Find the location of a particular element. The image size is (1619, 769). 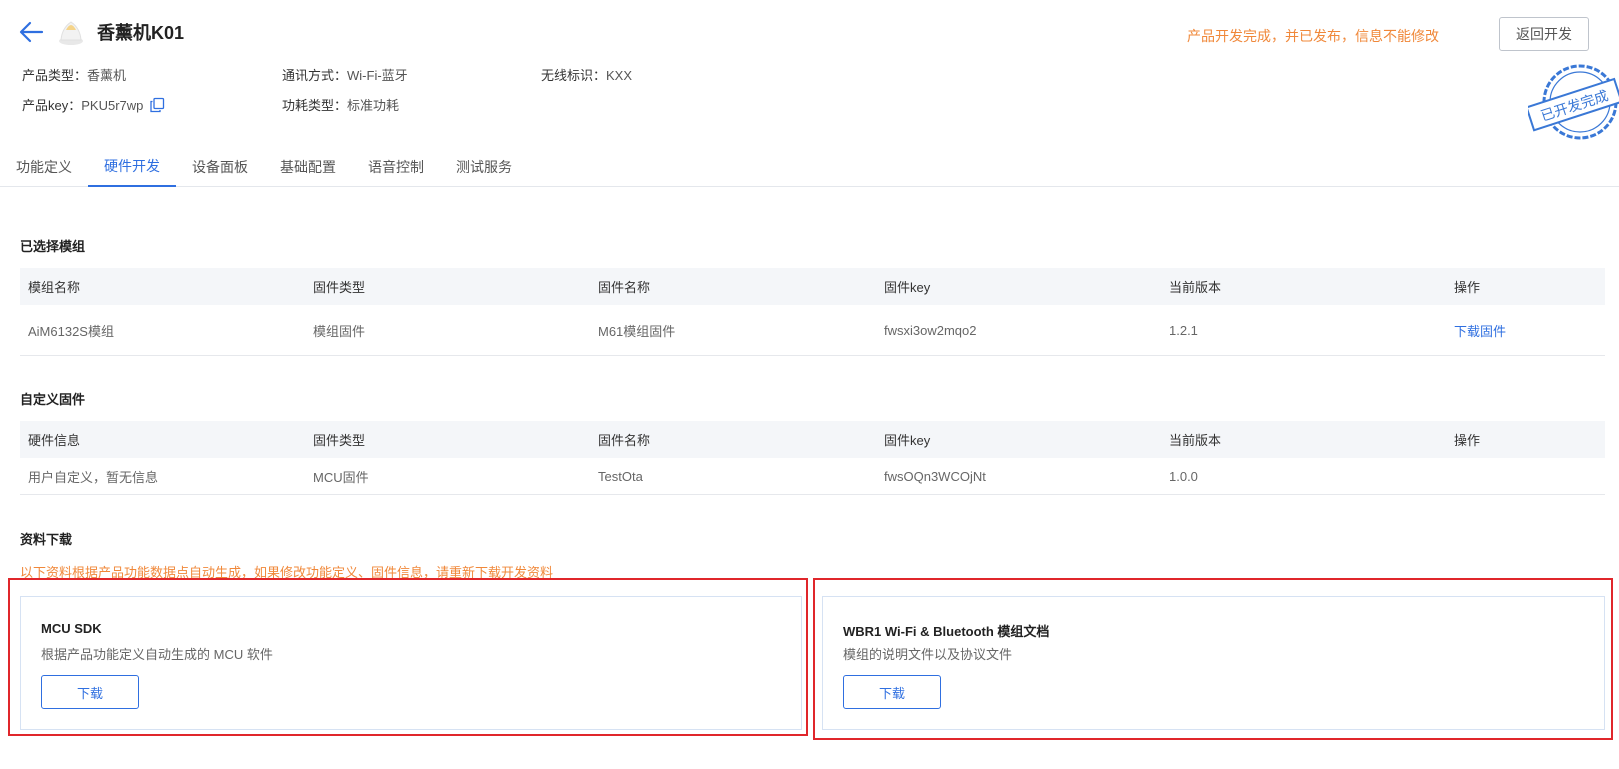

meta-wireless: 无线标识：KXX is located at coordinates (586, 74).